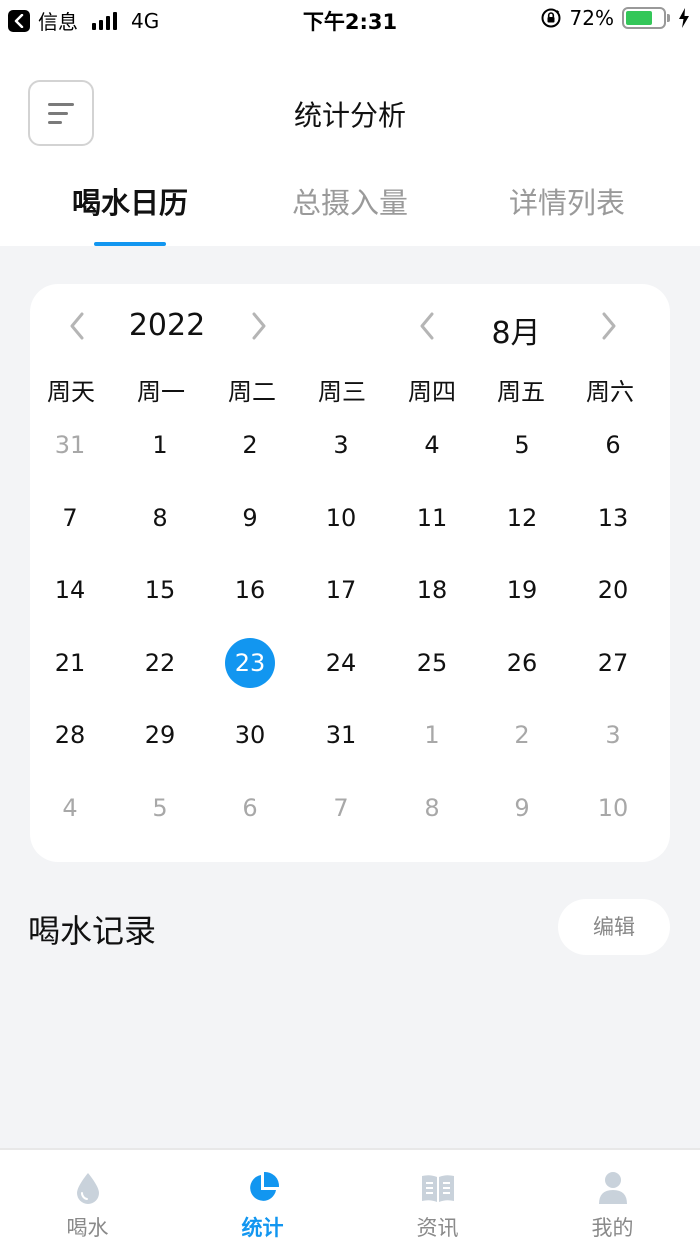 The height and width of the screenshot is (1244, 700). Describe the element at coordinates (432, 590) in the screenshot. I see `calendar-day: 18` at that location.